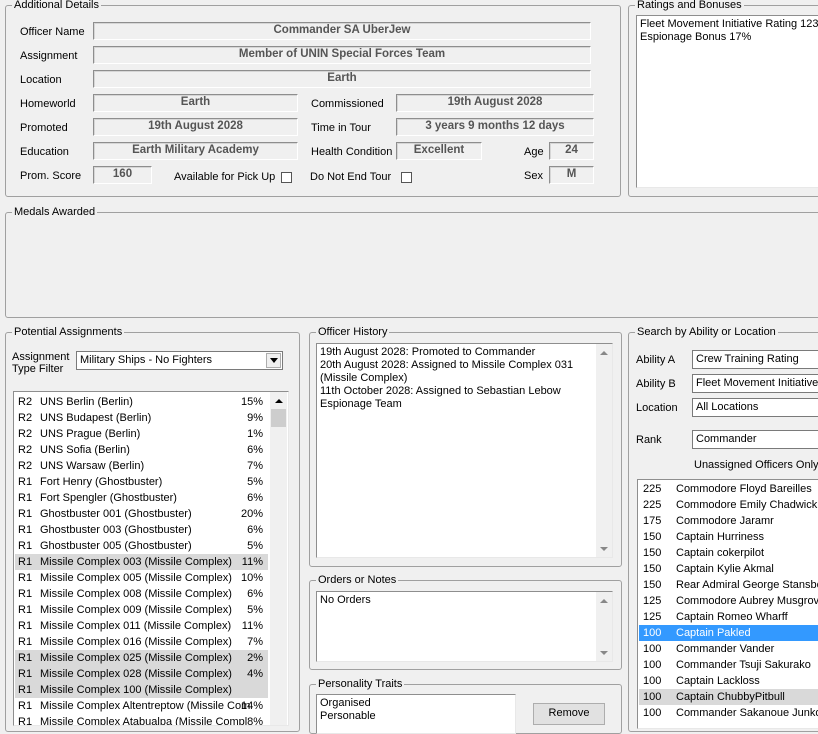 The image size is (818, 734). Describe the element at coordinates (122, 175) in the screenshot. I see `prom-score-field: 160` at that location.